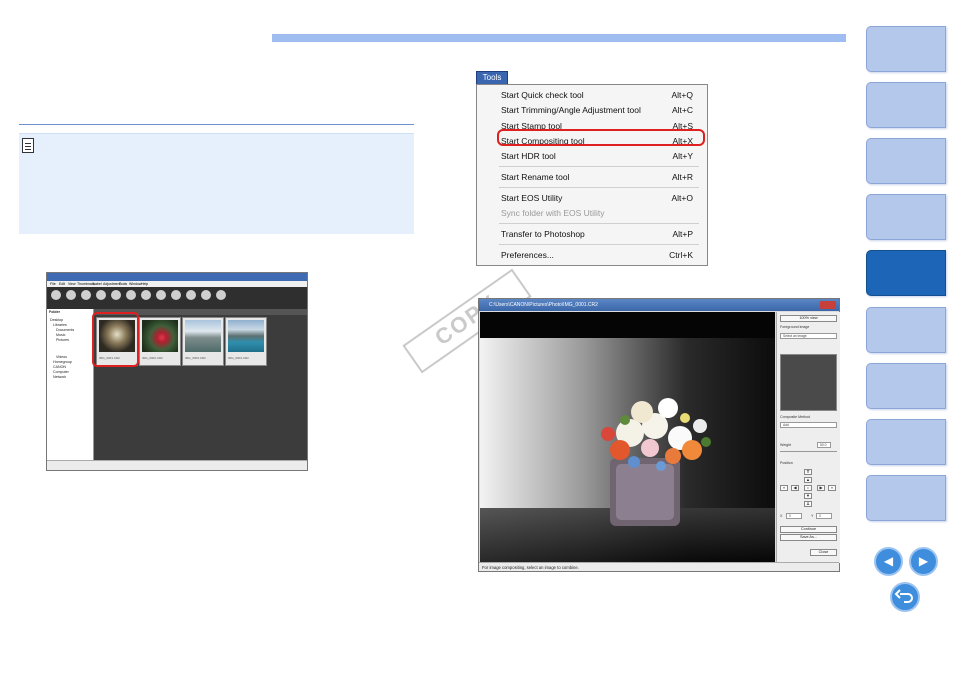 The width and height of the screenshot is (954, 674). I want to click on thumbnail: IMG_0003.CR2, so click(203, 341).